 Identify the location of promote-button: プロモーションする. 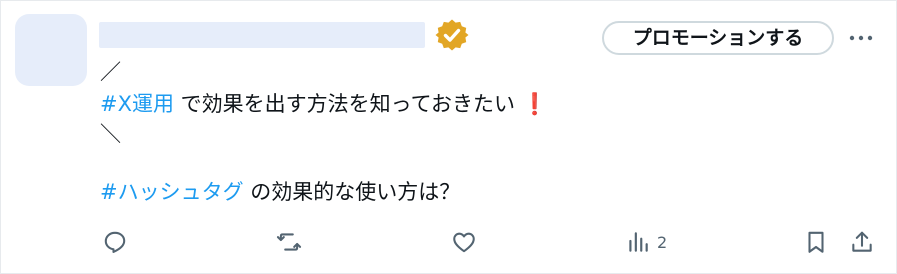
(718, 38).